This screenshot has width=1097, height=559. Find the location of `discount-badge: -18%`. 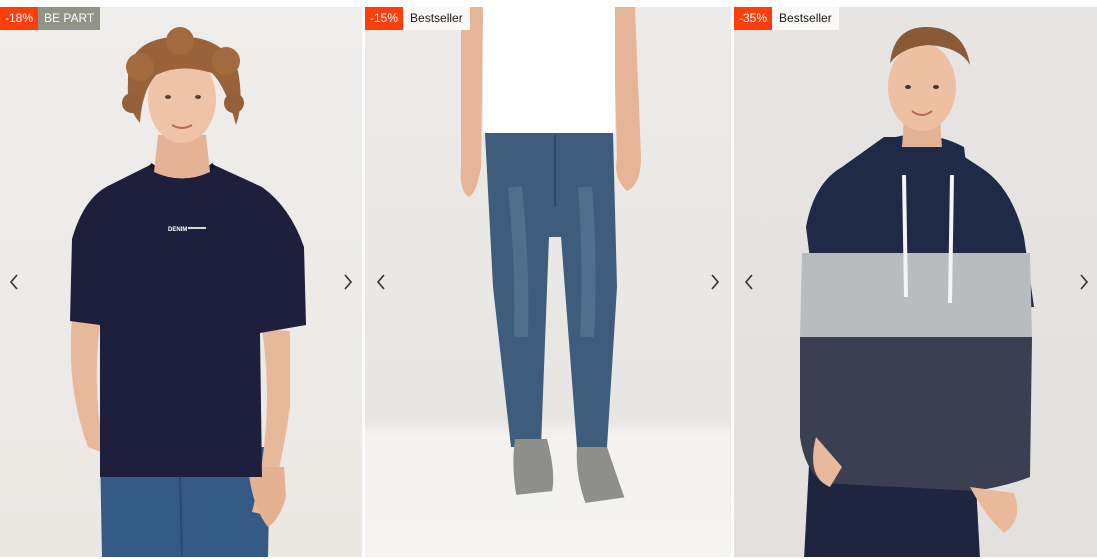

discount-badge: -18% is located at coordinates (19, 18).